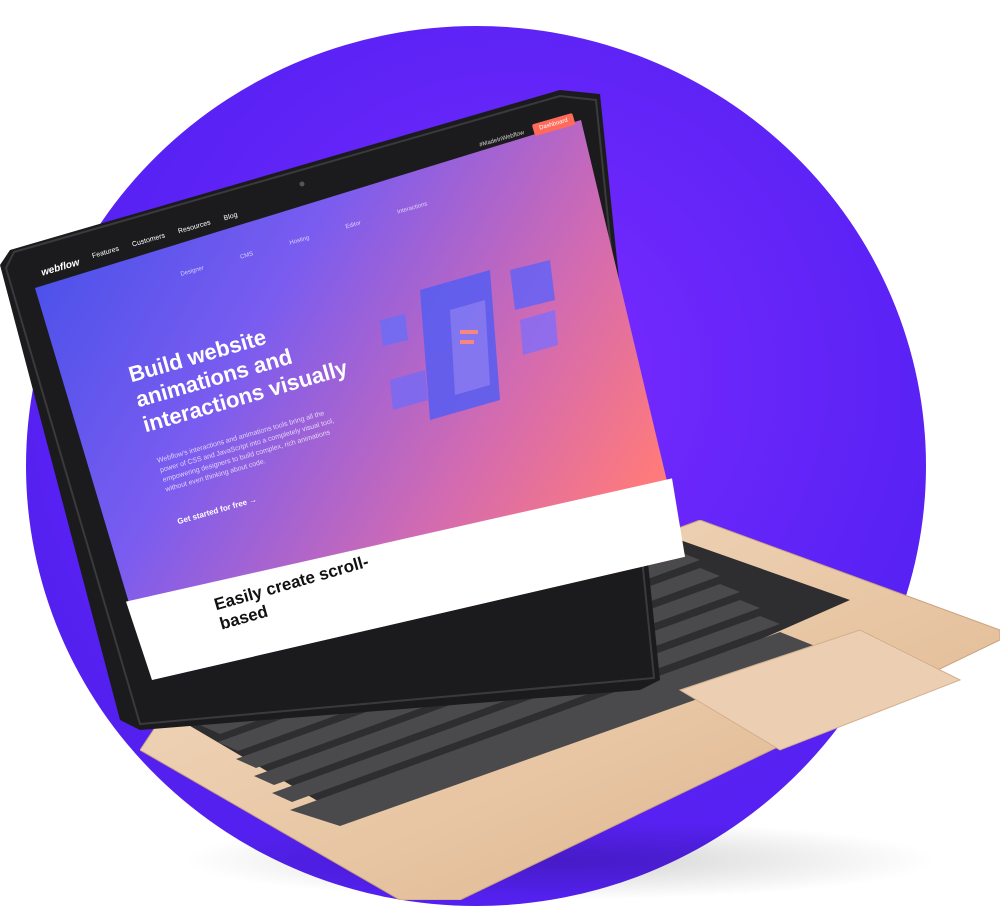 This screenshot has width=1004, height=917. I want to click on interactions-illustration, so click(480, 340).